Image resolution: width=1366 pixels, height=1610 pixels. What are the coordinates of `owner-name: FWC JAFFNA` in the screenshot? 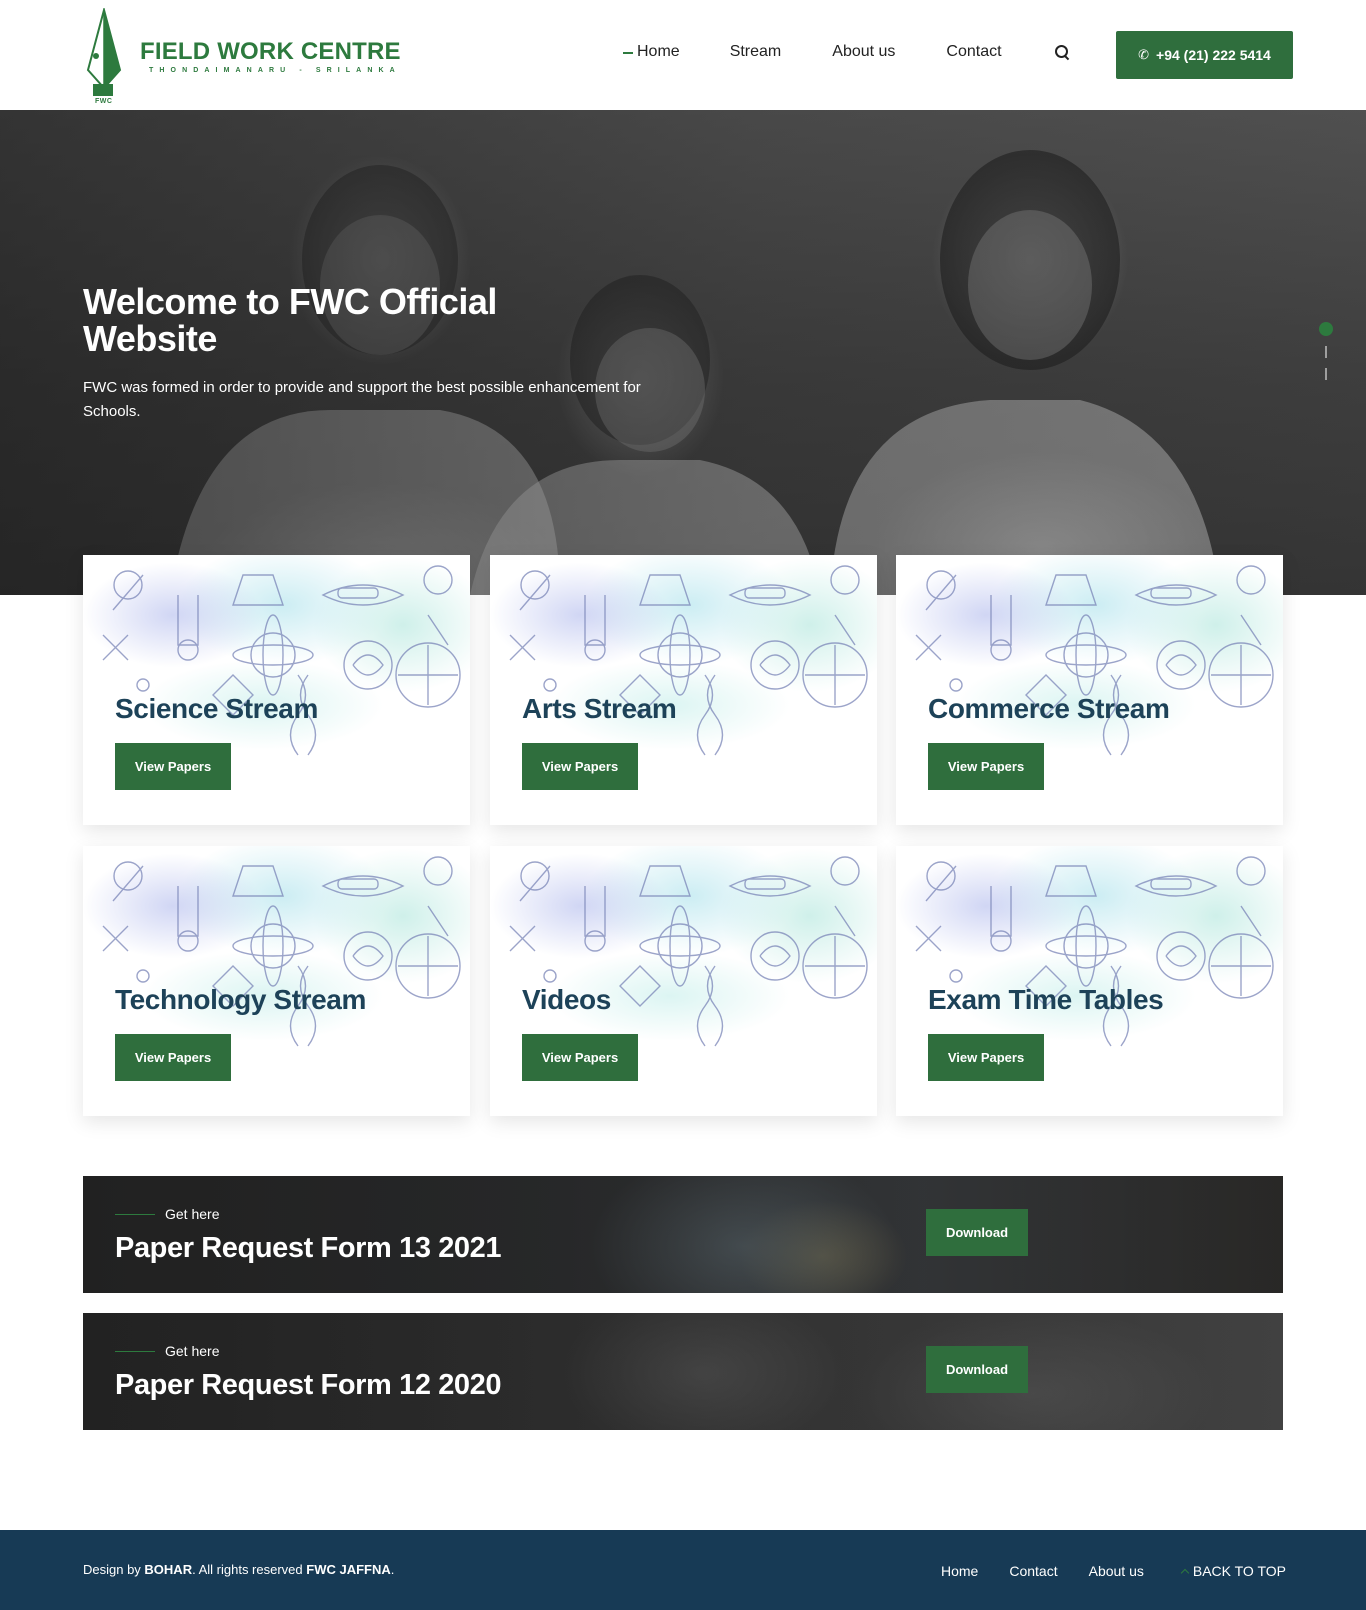 It's located at (348, 1569).